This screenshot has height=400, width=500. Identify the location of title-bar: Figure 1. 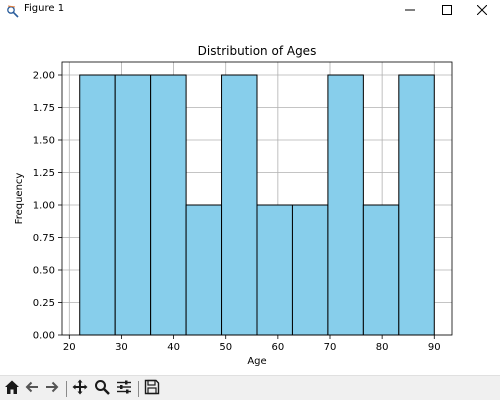
(250, 10).